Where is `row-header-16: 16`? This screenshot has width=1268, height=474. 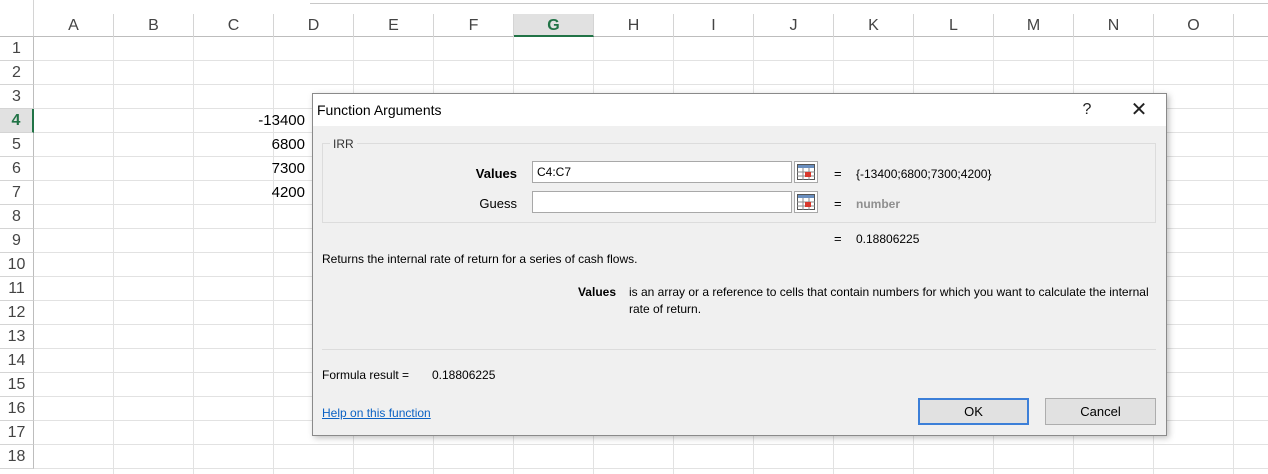
row-header-16: 16 is located at coordinates (17, 409).